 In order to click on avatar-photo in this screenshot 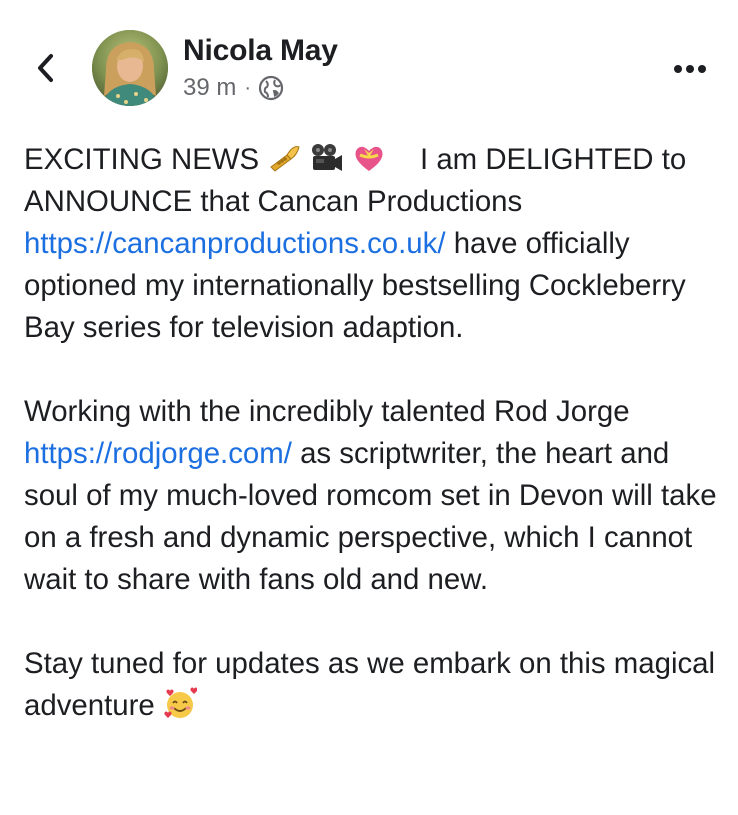, I will do `click(130, 68)`.